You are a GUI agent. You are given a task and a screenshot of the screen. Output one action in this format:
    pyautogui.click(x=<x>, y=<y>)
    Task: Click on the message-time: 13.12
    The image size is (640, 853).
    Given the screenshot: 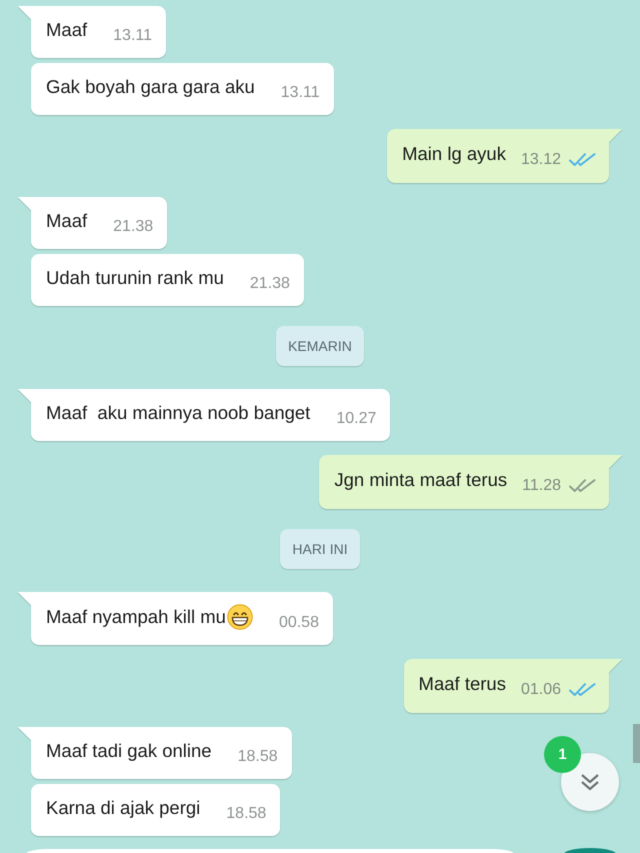 What is the action you would take?
    pyautogui.click(x=540, y=160)
    